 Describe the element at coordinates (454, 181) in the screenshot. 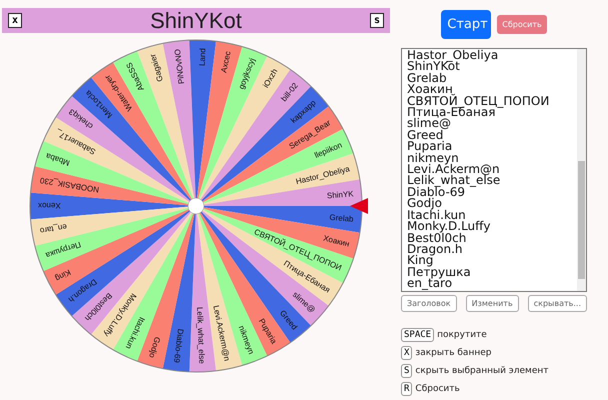

I see `name-entry: Lelik_what_else` at that location.